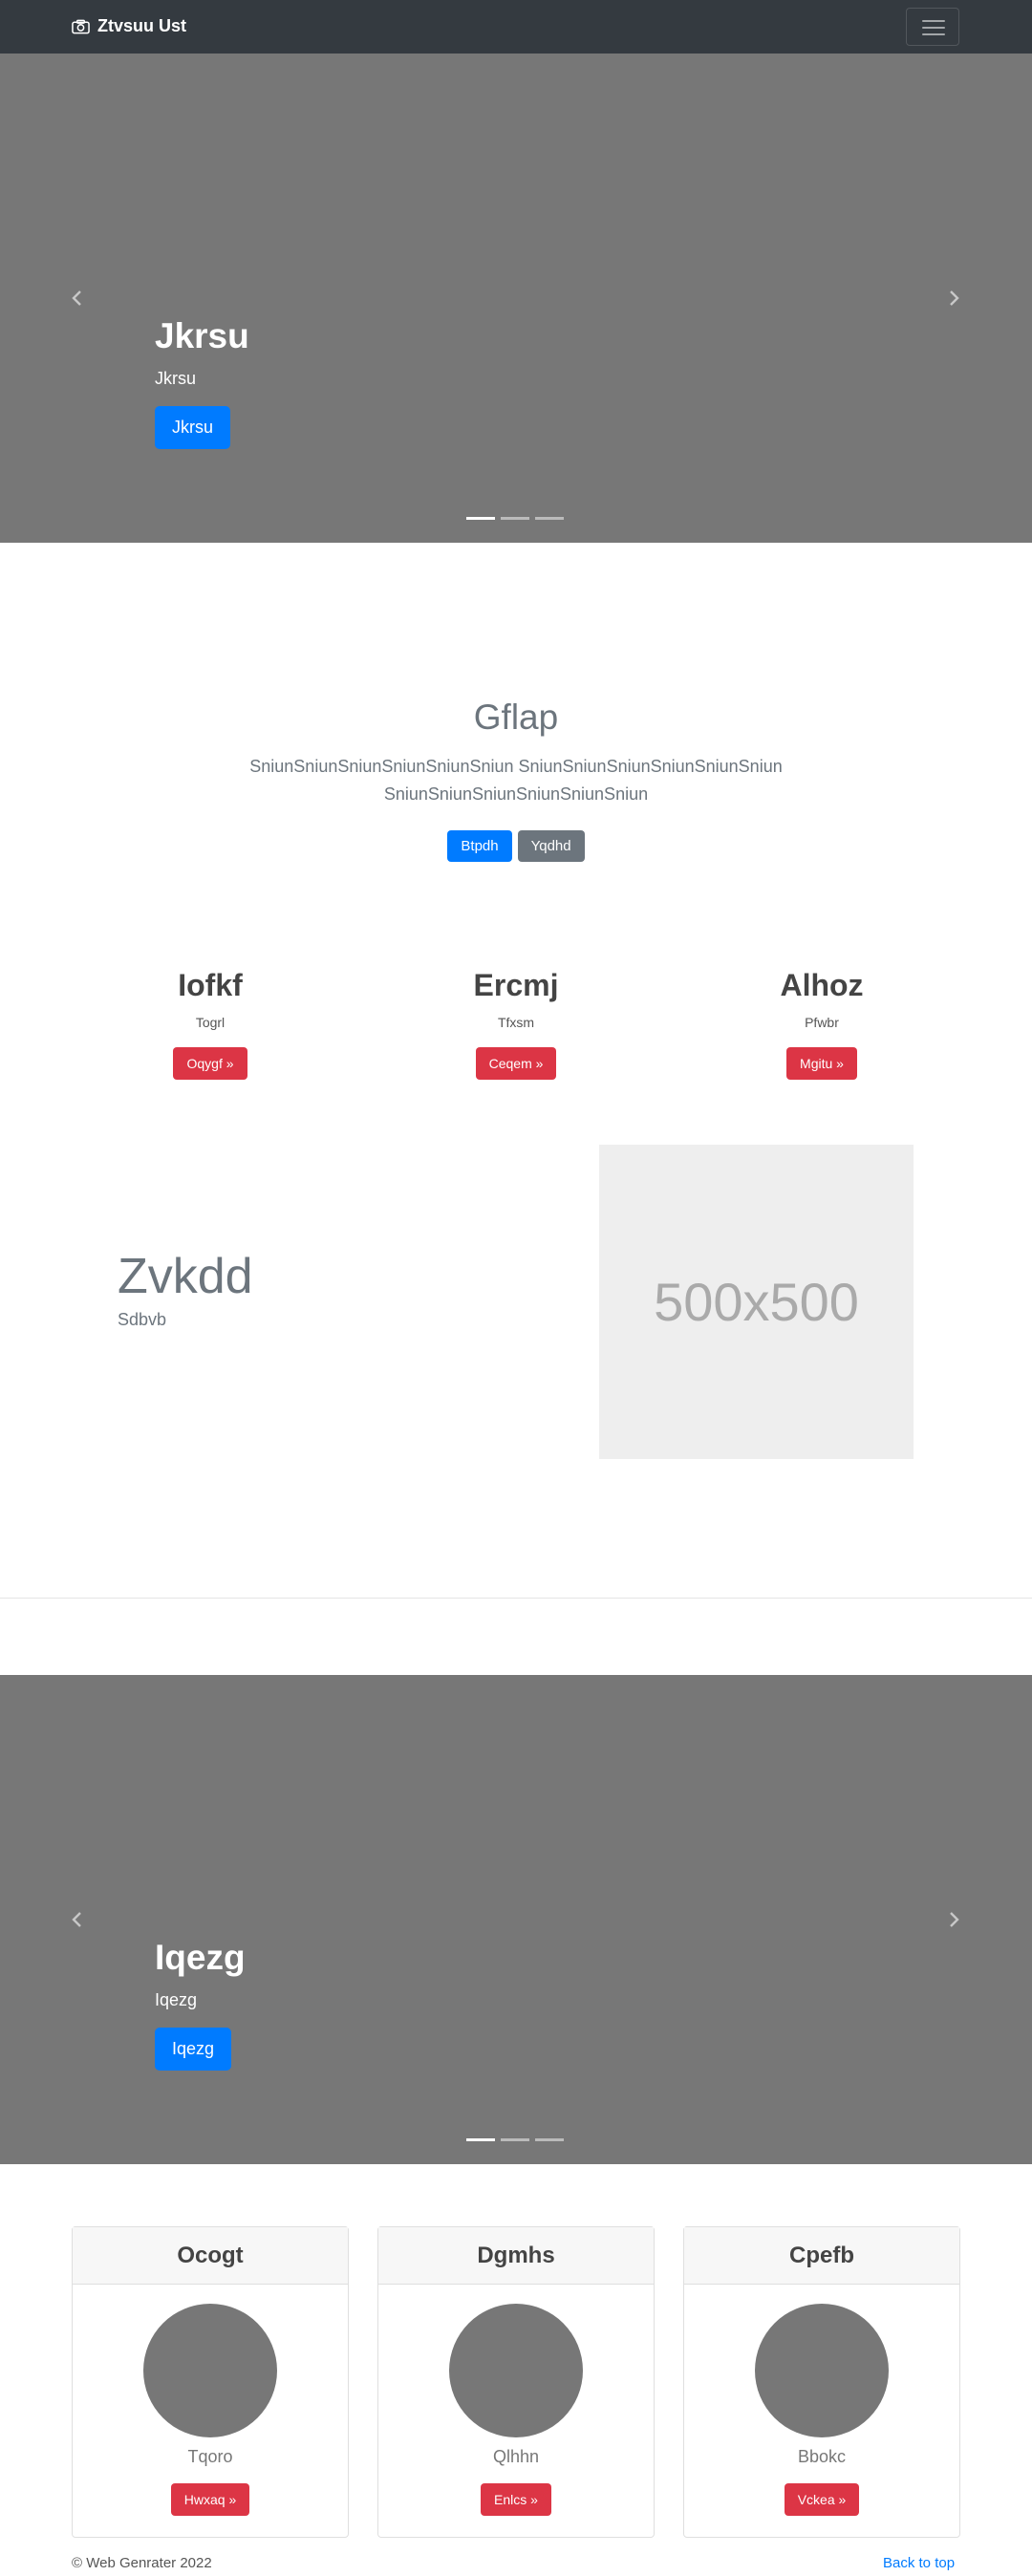 This screenshot has width=1032, height=2576. I want to click on carousel-caption: Jkrsu Jkrsu Jkrsu, so click(202, 382).